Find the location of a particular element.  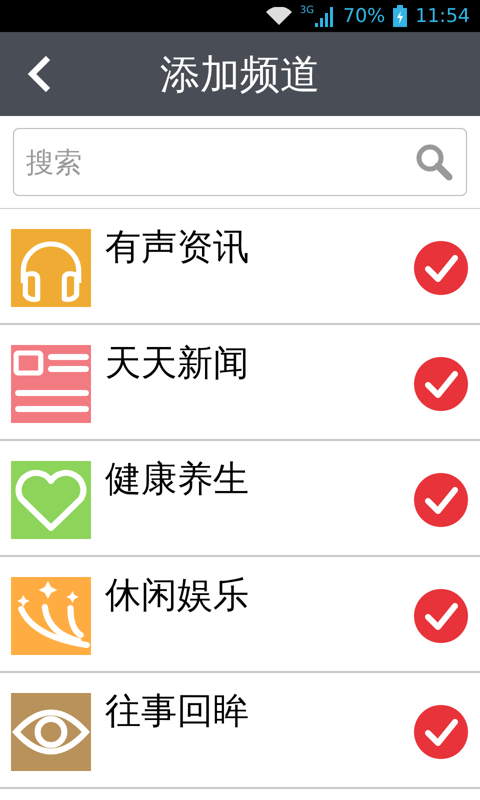

channel-row: 天天新闻 is located at coordinates (240, 383).